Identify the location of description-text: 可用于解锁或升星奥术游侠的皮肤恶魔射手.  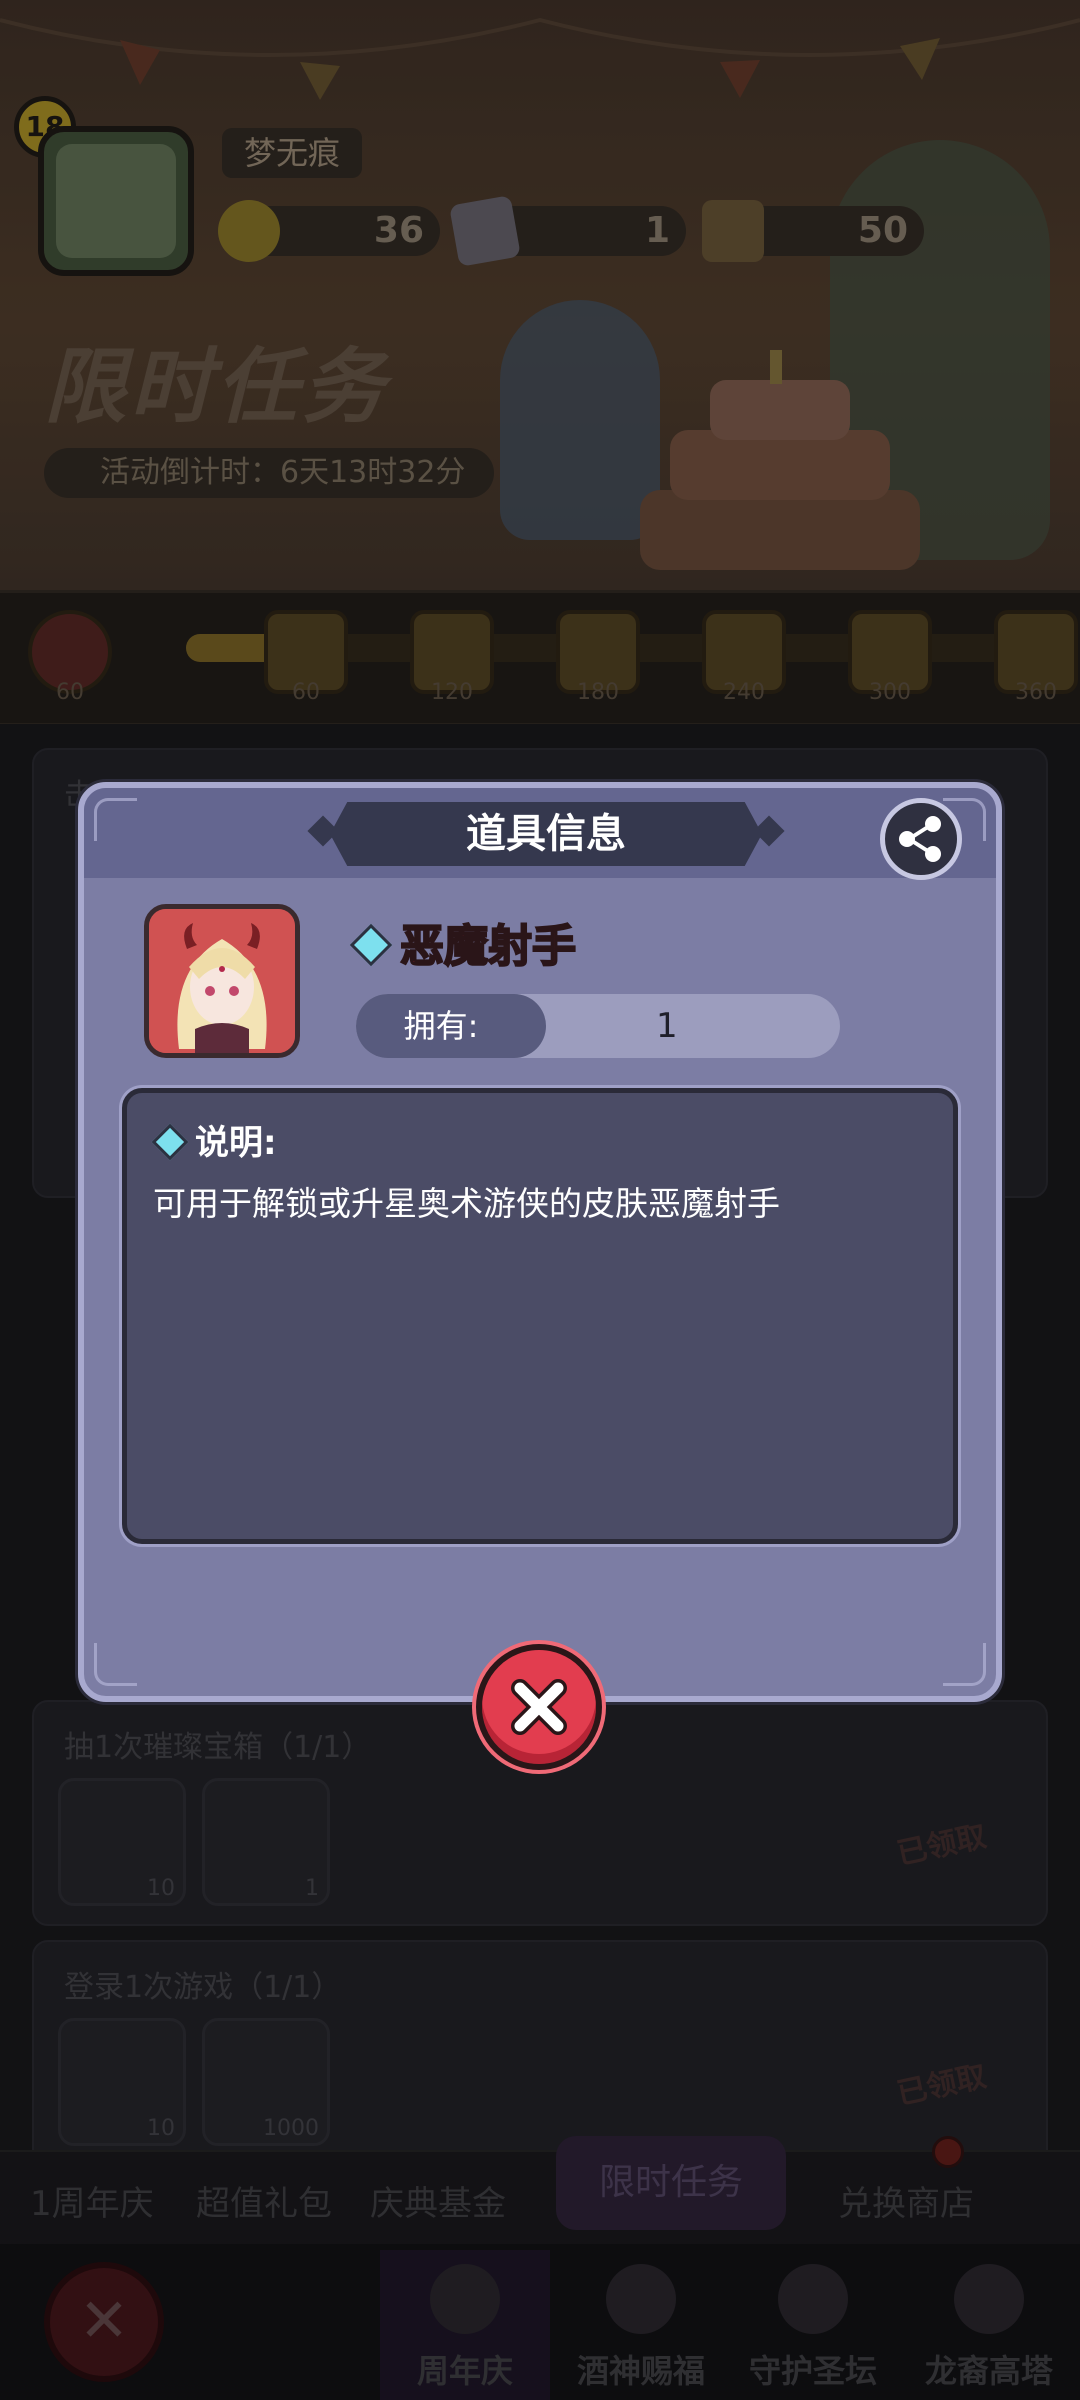
(466, 1203).